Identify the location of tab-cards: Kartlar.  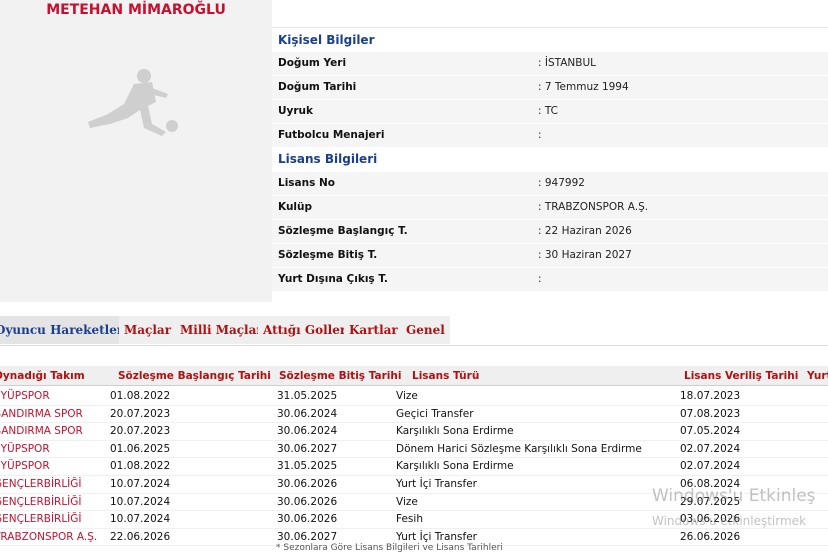
(373, 330).